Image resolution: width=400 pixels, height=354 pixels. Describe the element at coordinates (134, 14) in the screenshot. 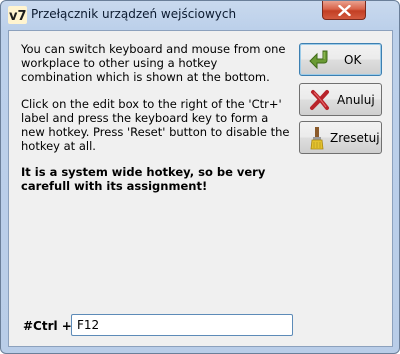

I see `window-title: Przełącznik urządzeń wejściowych` at that location.